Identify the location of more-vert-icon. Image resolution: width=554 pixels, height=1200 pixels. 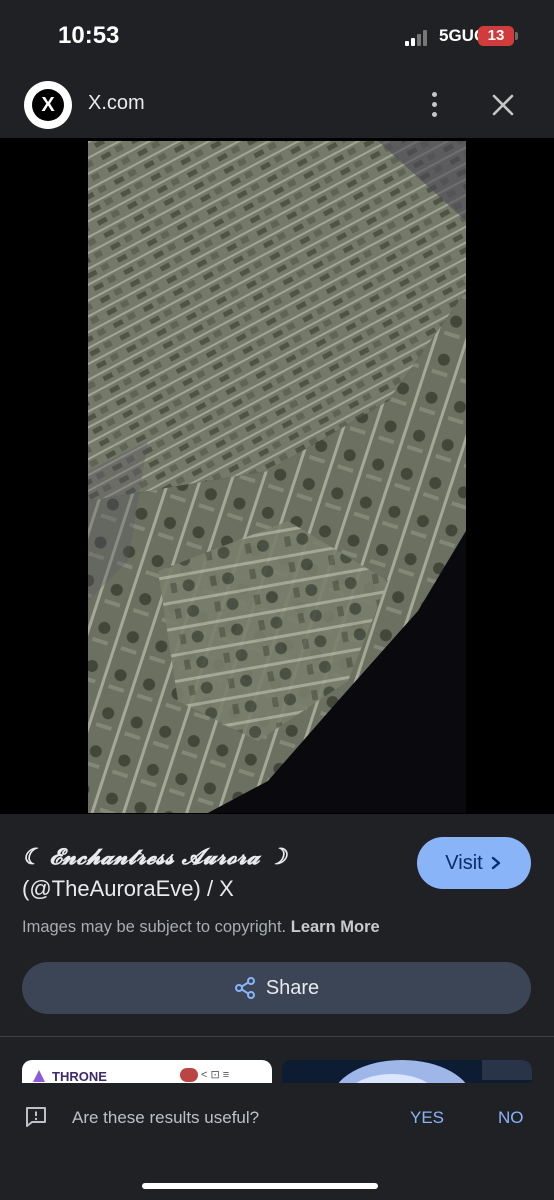
(434, 105).